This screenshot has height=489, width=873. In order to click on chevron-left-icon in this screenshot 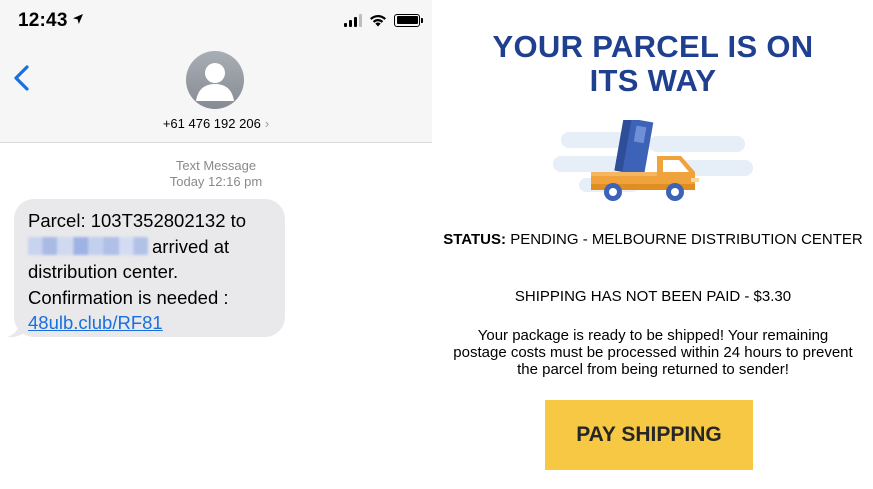, I will do `click(22, 78)`.